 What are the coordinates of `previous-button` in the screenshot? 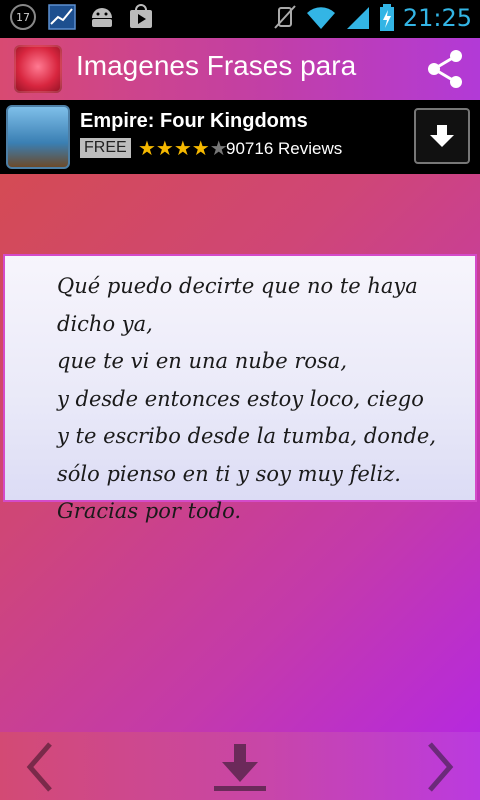 It's located at (40, 767).